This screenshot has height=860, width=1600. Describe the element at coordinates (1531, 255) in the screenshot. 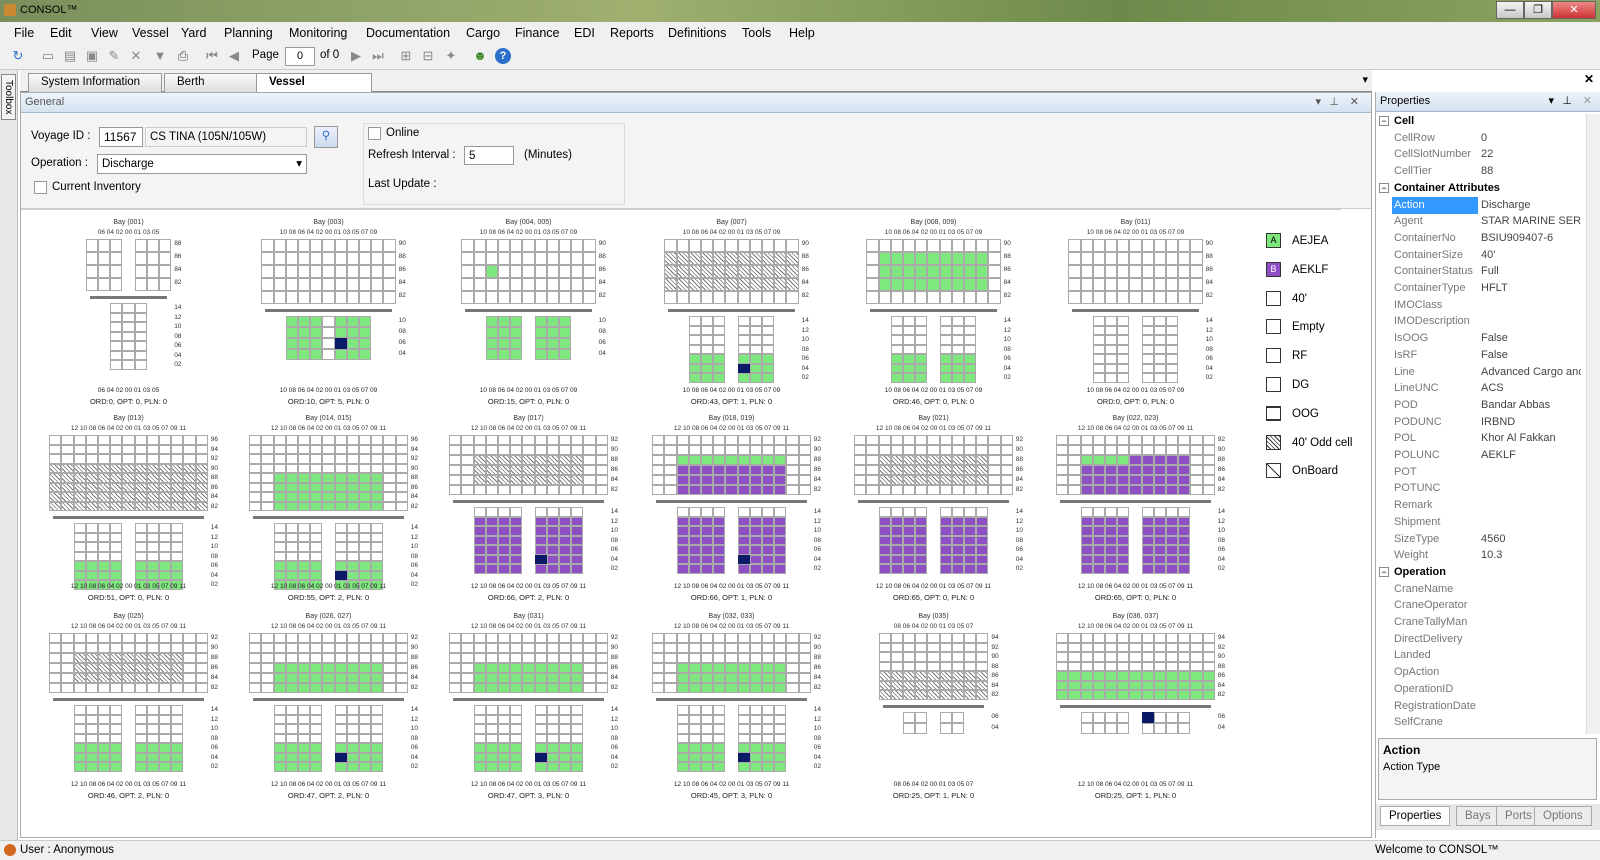

I see `property-value: 40'` at that location.